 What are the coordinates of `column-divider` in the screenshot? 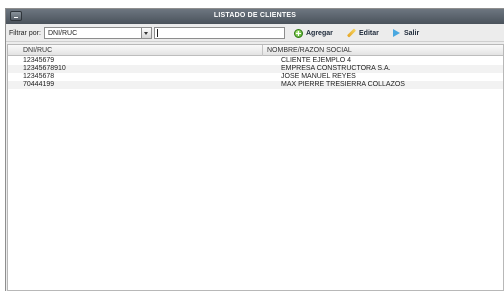 It's located at (262, 50).